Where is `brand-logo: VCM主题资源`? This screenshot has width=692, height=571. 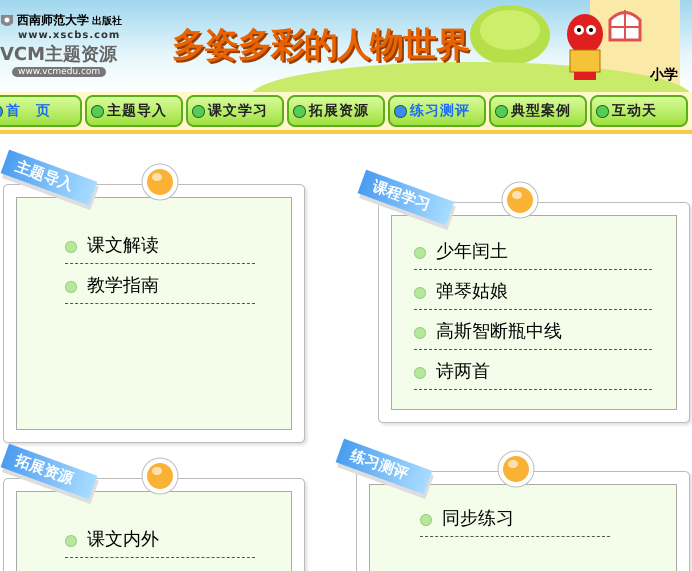
brand-logo: VCM主题资源 is located at coordinates (59, 54).